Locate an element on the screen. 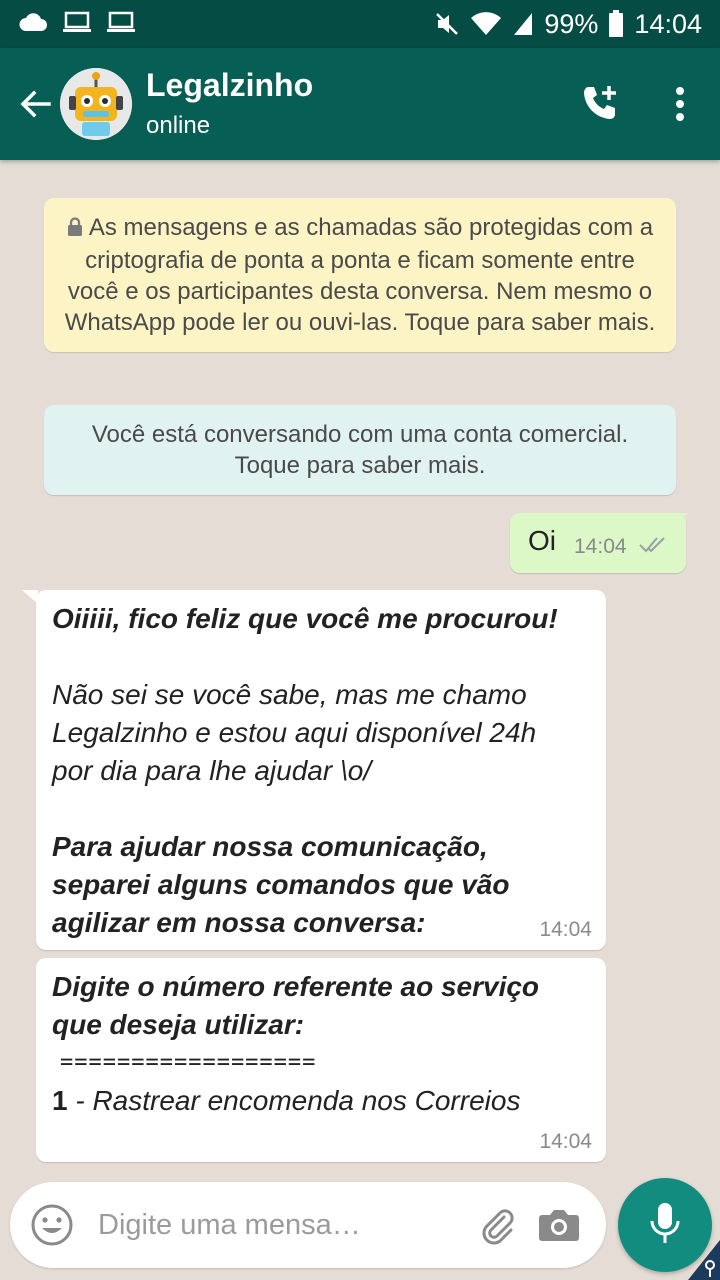 The height and width of the screenshot is (1280, 720). status-bar: 99% 14:04 is located at coordinates (360, 24).